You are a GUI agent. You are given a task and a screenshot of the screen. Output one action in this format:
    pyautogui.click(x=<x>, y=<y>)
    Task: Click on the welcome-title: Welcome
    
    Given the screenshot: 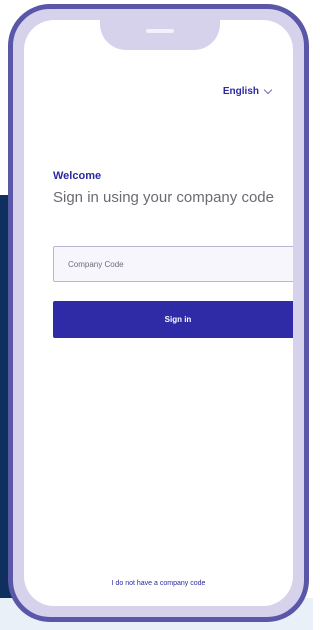 What is the action you would take?
    pyautogui.click(x=77, y=176)
    